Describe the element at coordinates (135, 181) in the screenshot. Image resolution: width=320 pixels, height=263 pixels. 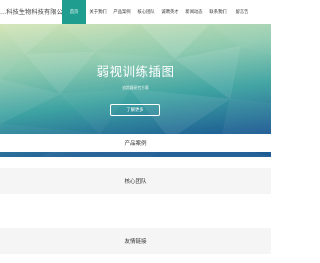
I see `section-team-heading: 核心团队` at that location.